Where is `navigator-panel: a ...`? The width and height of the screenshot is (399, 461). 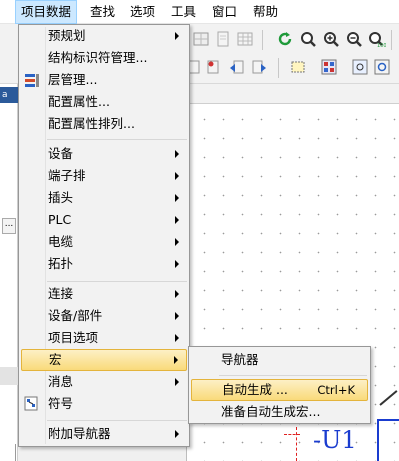
navigator-panel: a ... is located at coordinates (9, 272).